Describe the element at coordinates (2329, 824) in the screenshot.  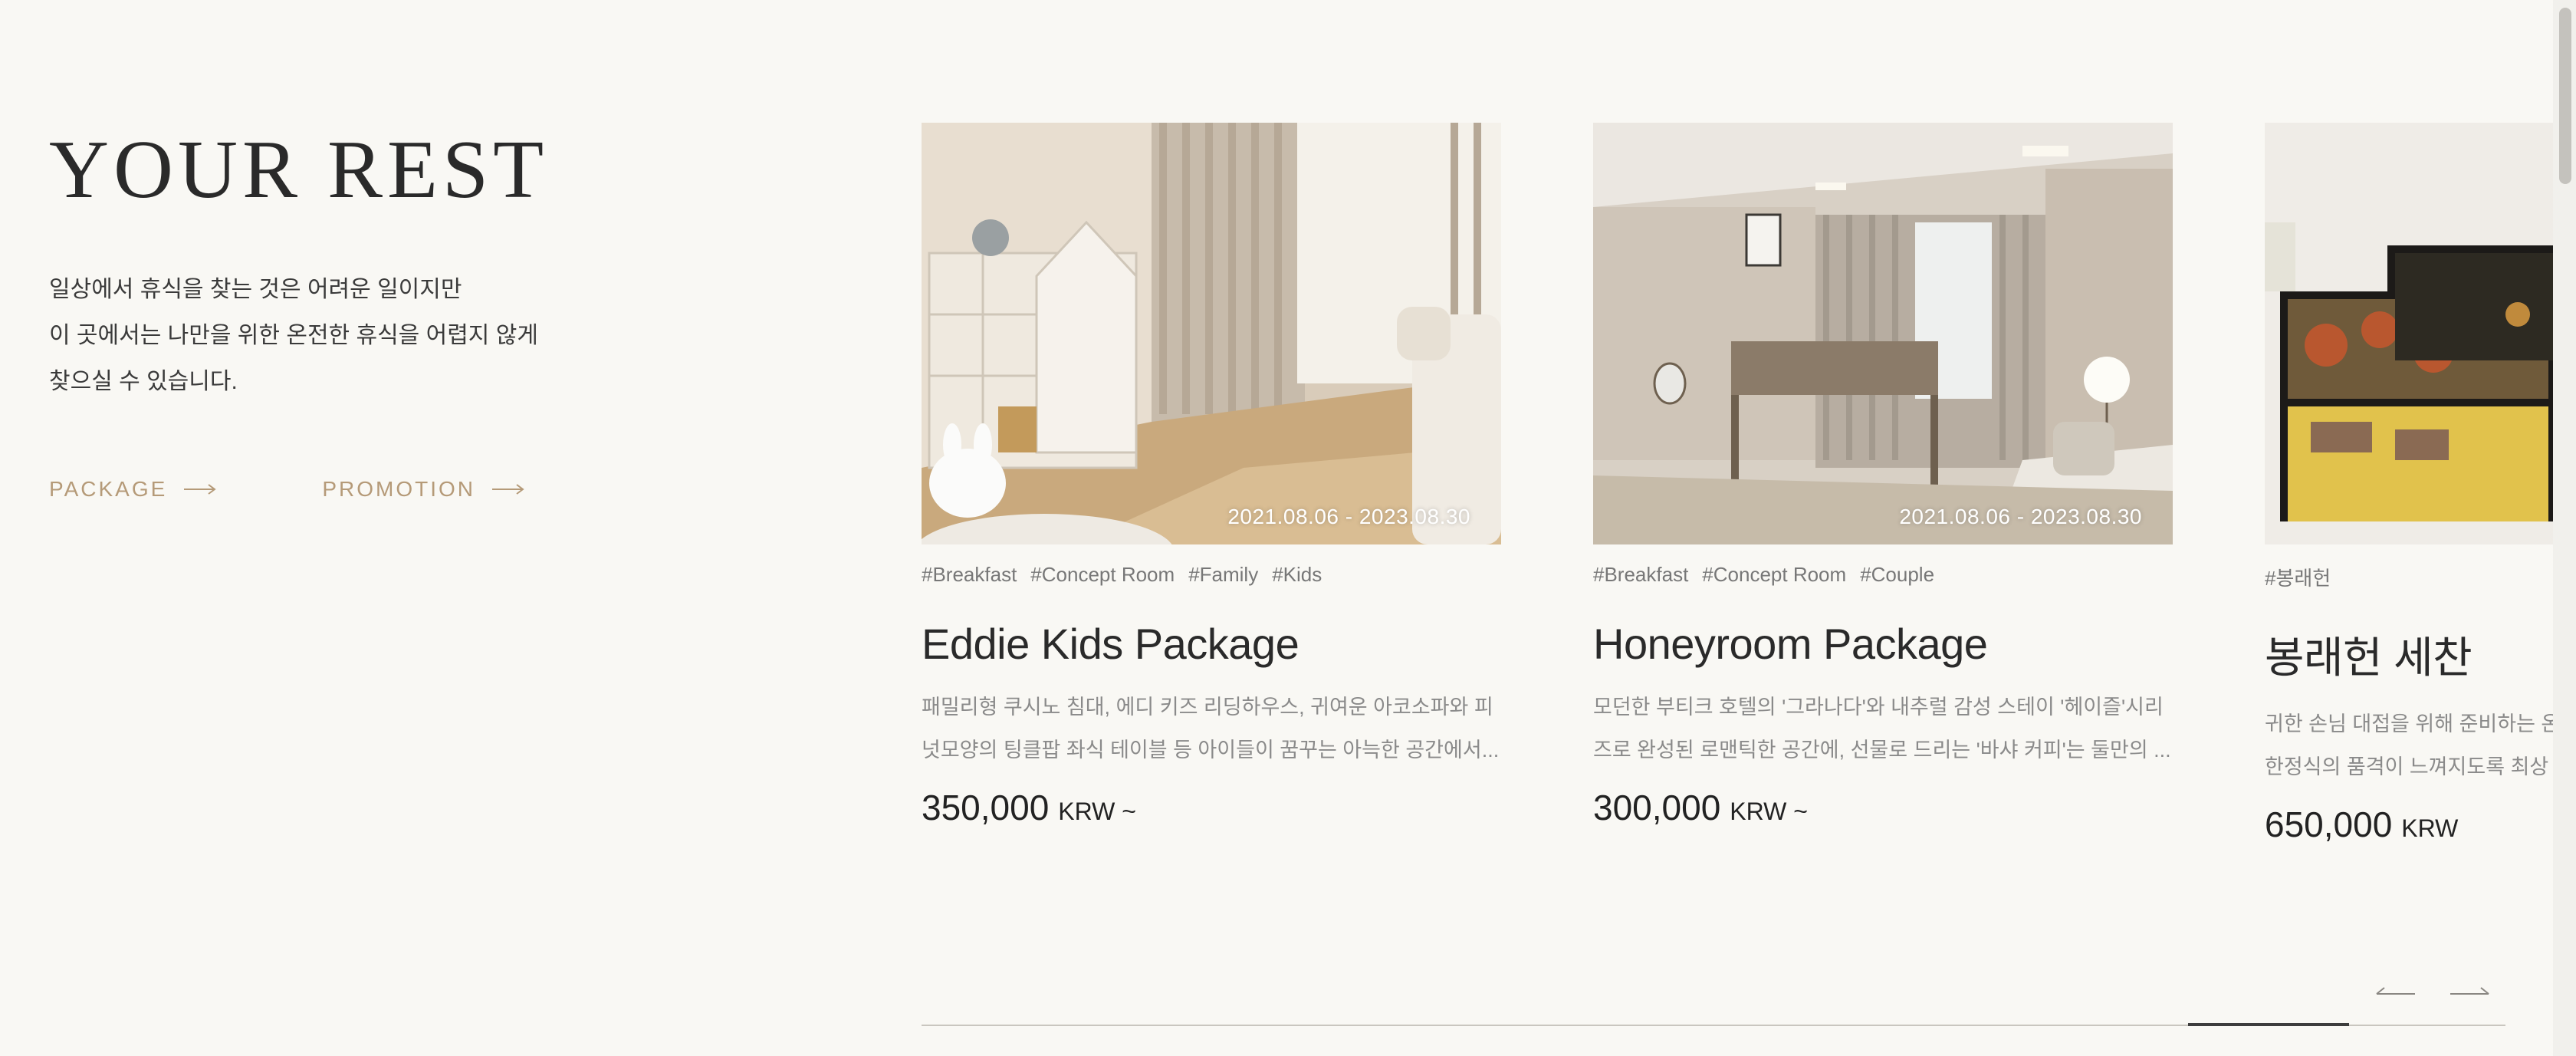
I see `price-amount: 650,000` at that location.